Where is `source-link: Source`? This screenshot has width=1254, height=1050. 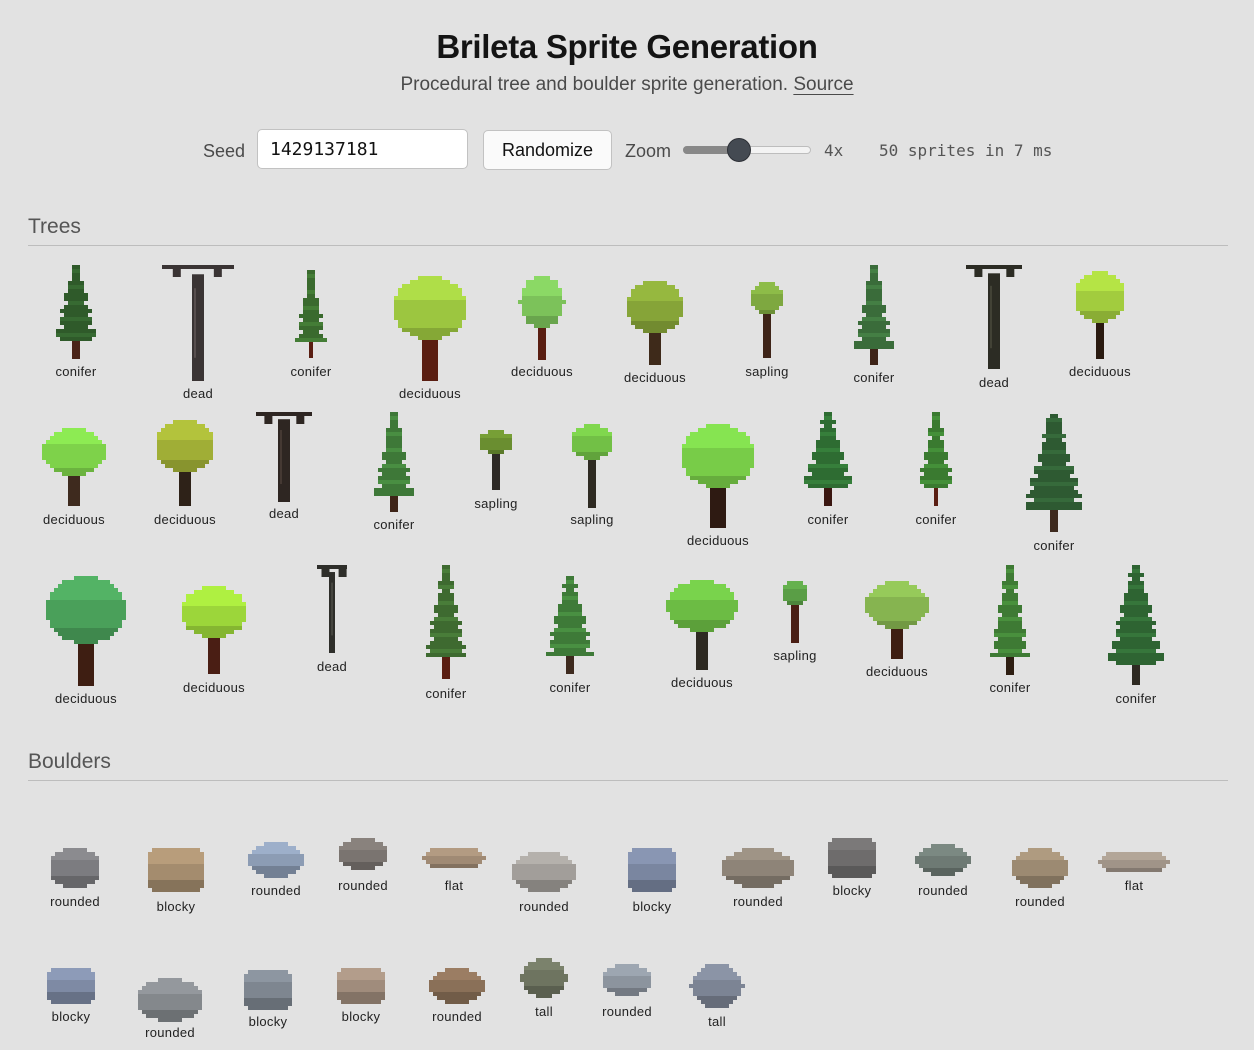
source-link: Source is located at coordinates (823, 84).